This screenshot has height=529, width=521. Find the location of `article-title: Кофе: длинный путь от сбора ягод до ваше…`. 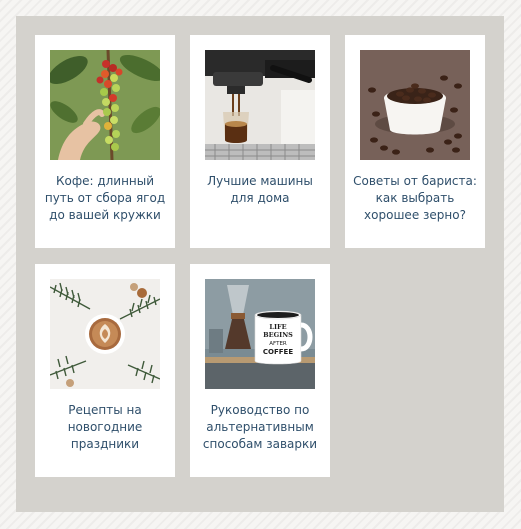

article-title: Кофе: длинный путь от сбора ягод до ваше… is located at coordinates (105, 198).